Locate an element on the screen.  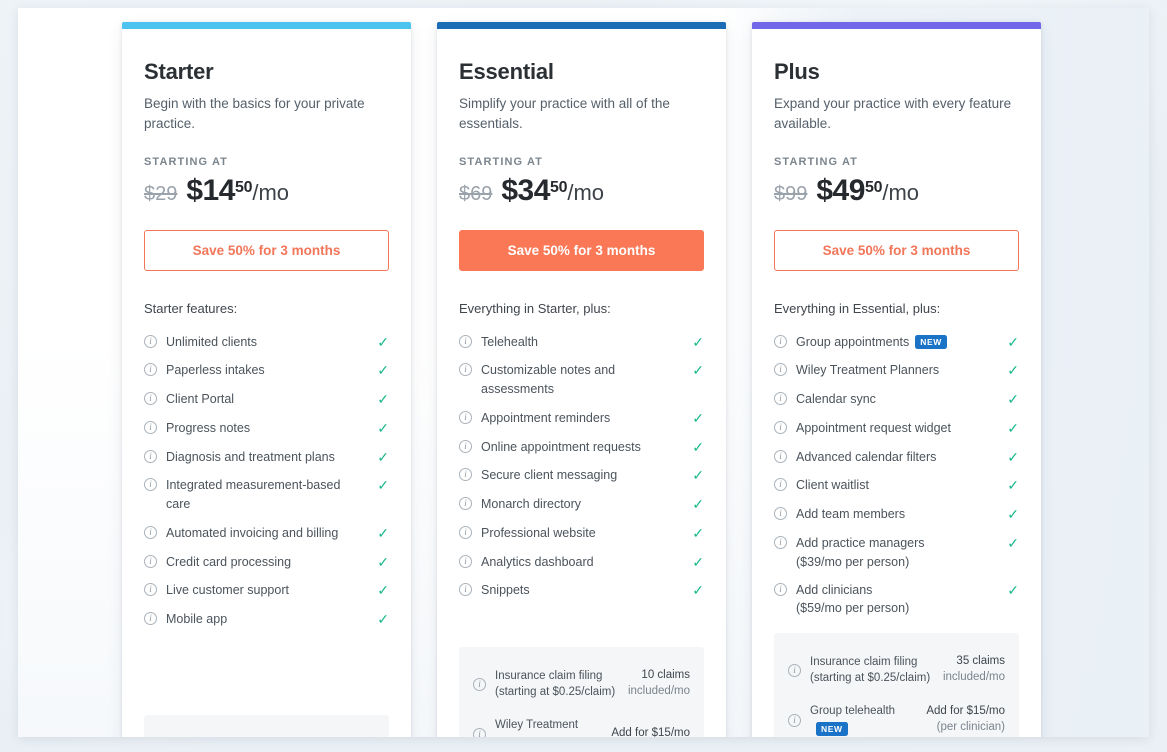
feature-text-wrap: Automated invoicing and billing is located at coordinates (252, 533).